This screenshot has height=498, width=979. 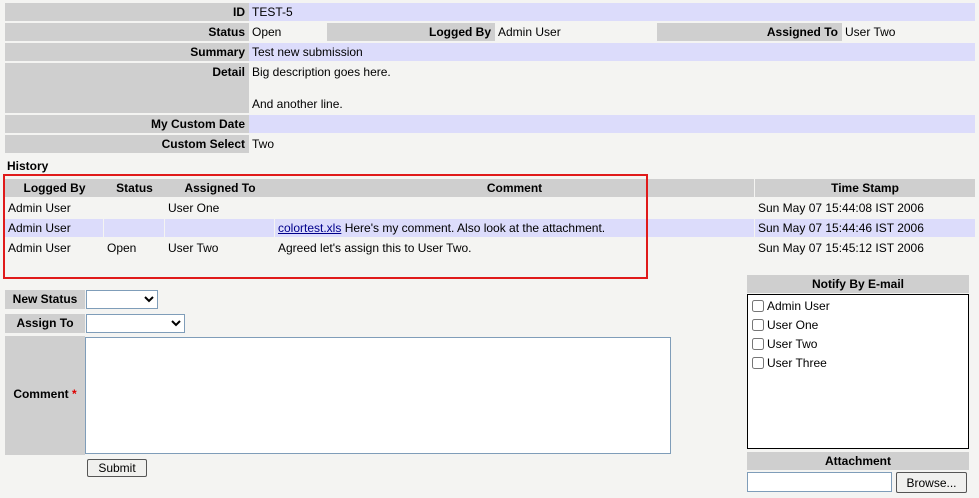 What do you see at coordinates (865, 188) in the screenshot?
I see `history-col-timestamp: Time Stamp` at bounding box center [865, 188].